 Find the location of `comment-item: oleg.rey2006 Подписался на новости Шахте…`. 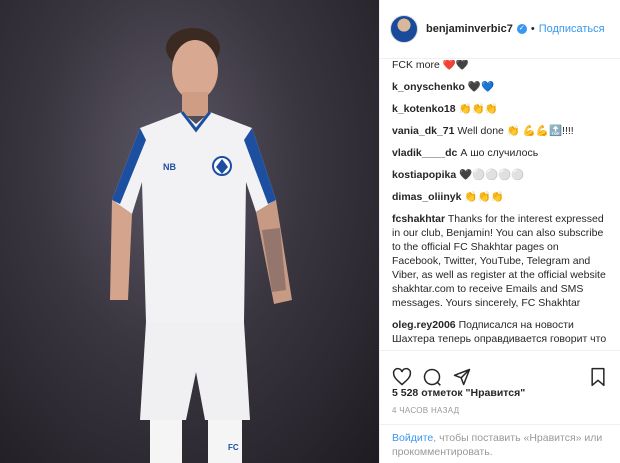

comment-item: oleg.rey2006 Подписался на новости Шахте… is located at coordinates (501, 332).